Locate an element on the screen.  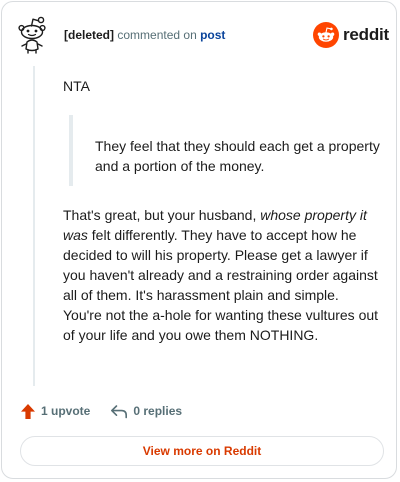
upvote-button: 1 upvote is located at coordinates (55, 411).